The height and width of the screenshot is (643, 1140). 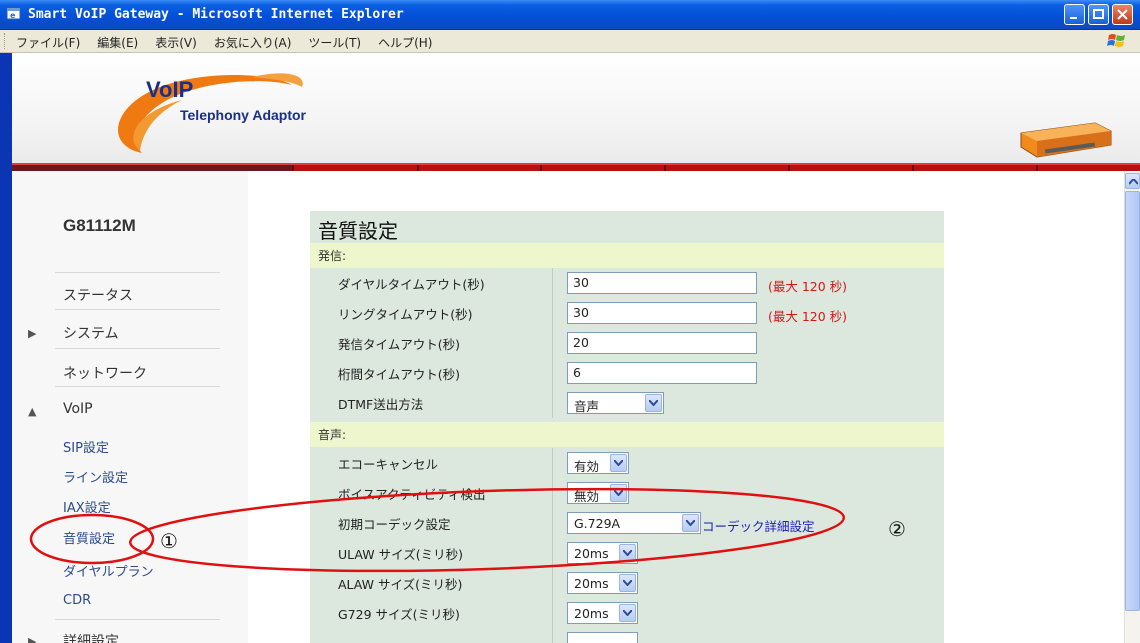 What do you see at coordinates (400, 584) in the screenshot?
I see `alaw-size-label: ALAW サイズ(ミリ秒)` at bounding box center [400, 584].